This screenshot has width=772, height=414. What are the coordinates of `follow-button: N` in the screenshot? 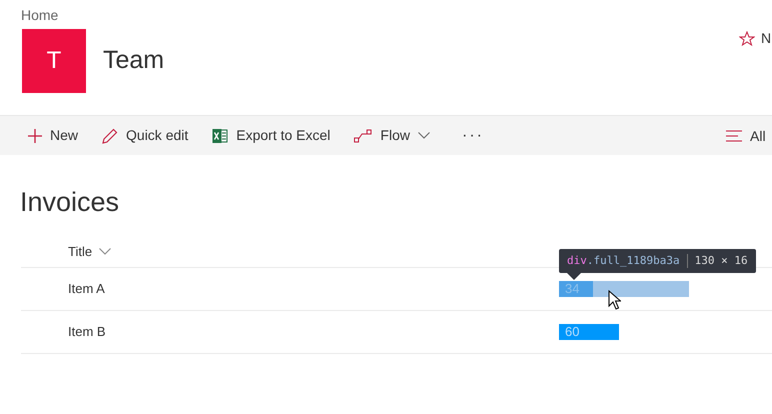 It's located at (755, 38).